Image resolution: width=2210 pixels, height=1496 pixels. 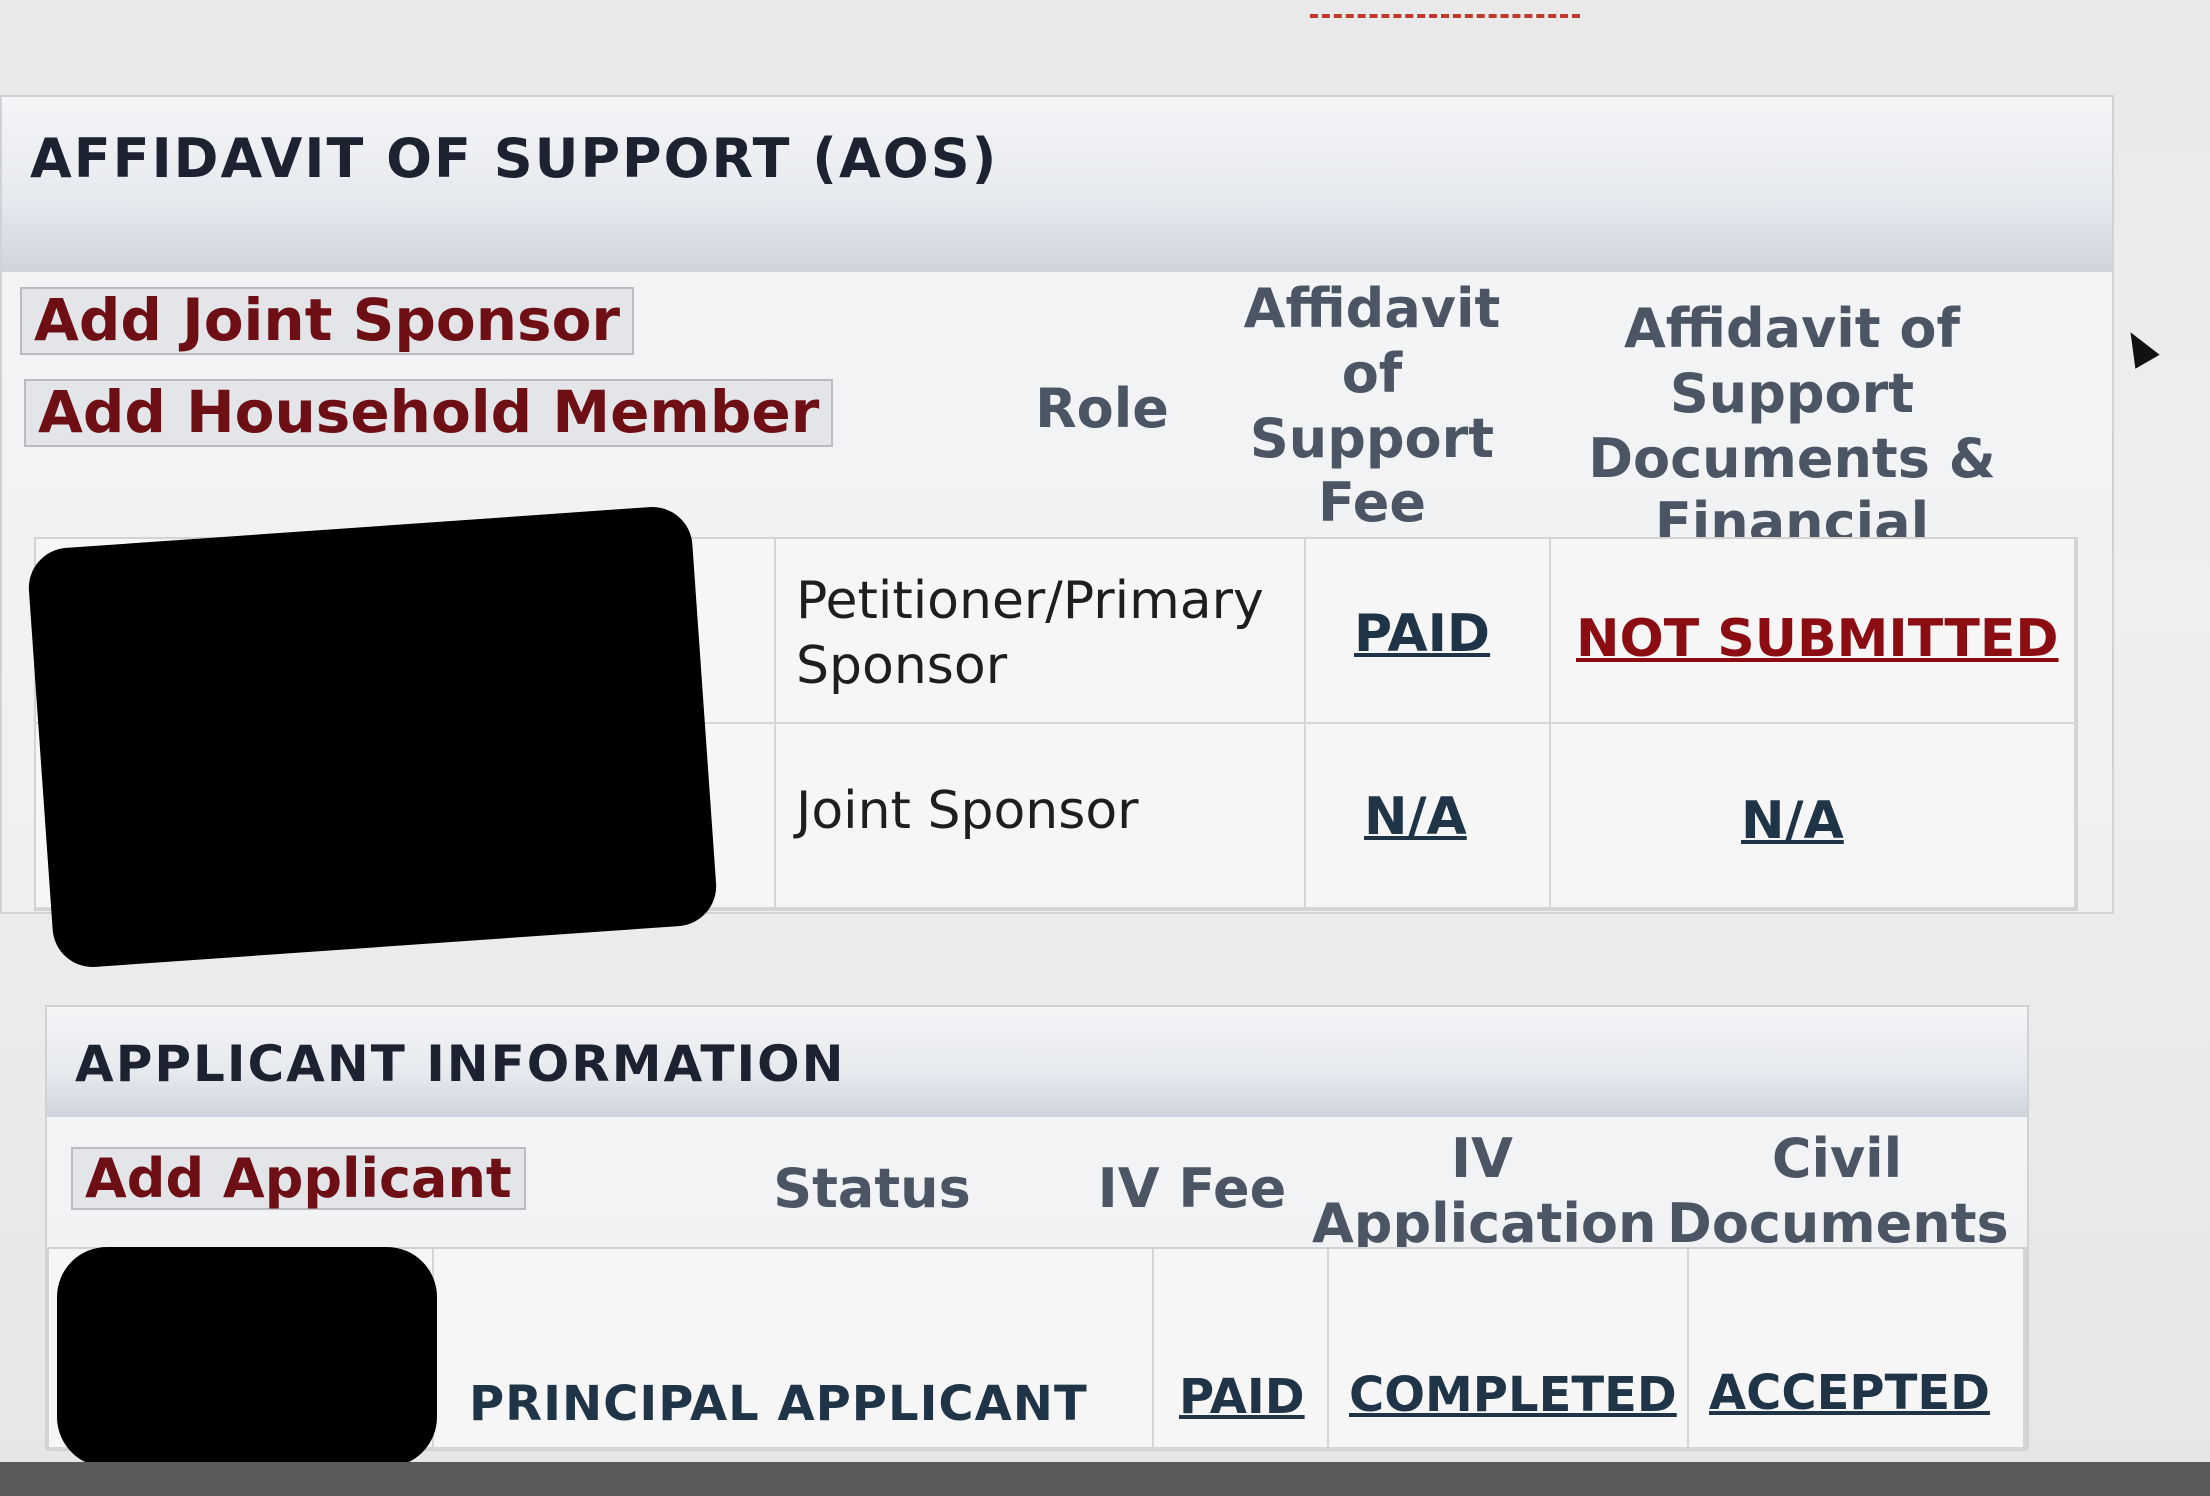 I want to click on header-civil-documents: Civil Documents, so click(x=1838, y=1191).